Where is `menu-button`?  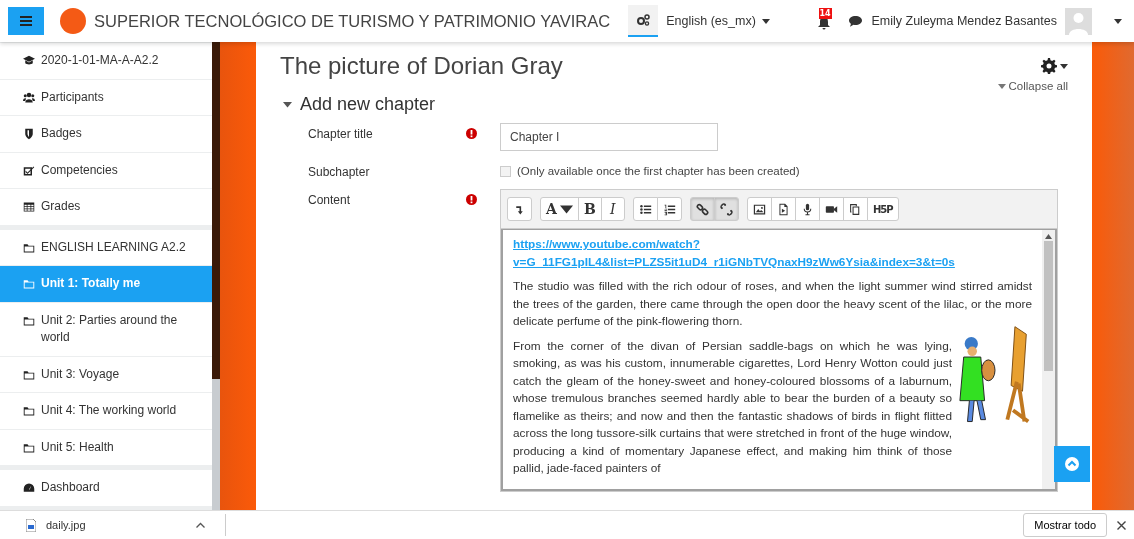 menu-button is located at coordinates (26, 21).